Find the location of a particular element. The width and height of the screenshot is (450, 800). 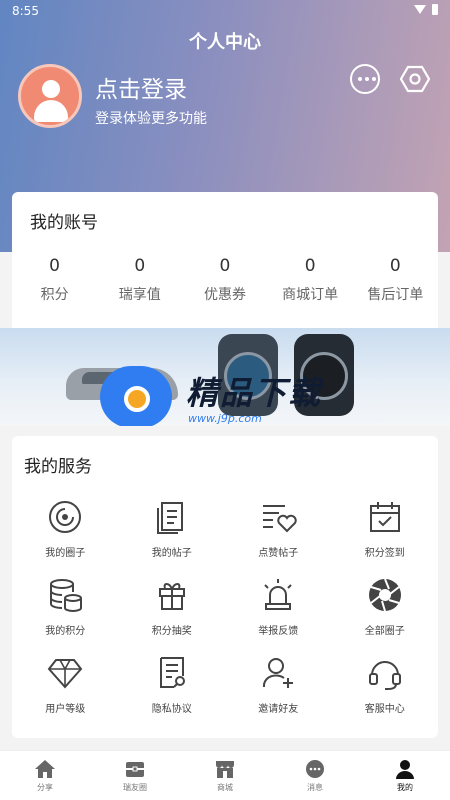

service-my-circle: 我的圈子 is located at coordinates (65, 533).